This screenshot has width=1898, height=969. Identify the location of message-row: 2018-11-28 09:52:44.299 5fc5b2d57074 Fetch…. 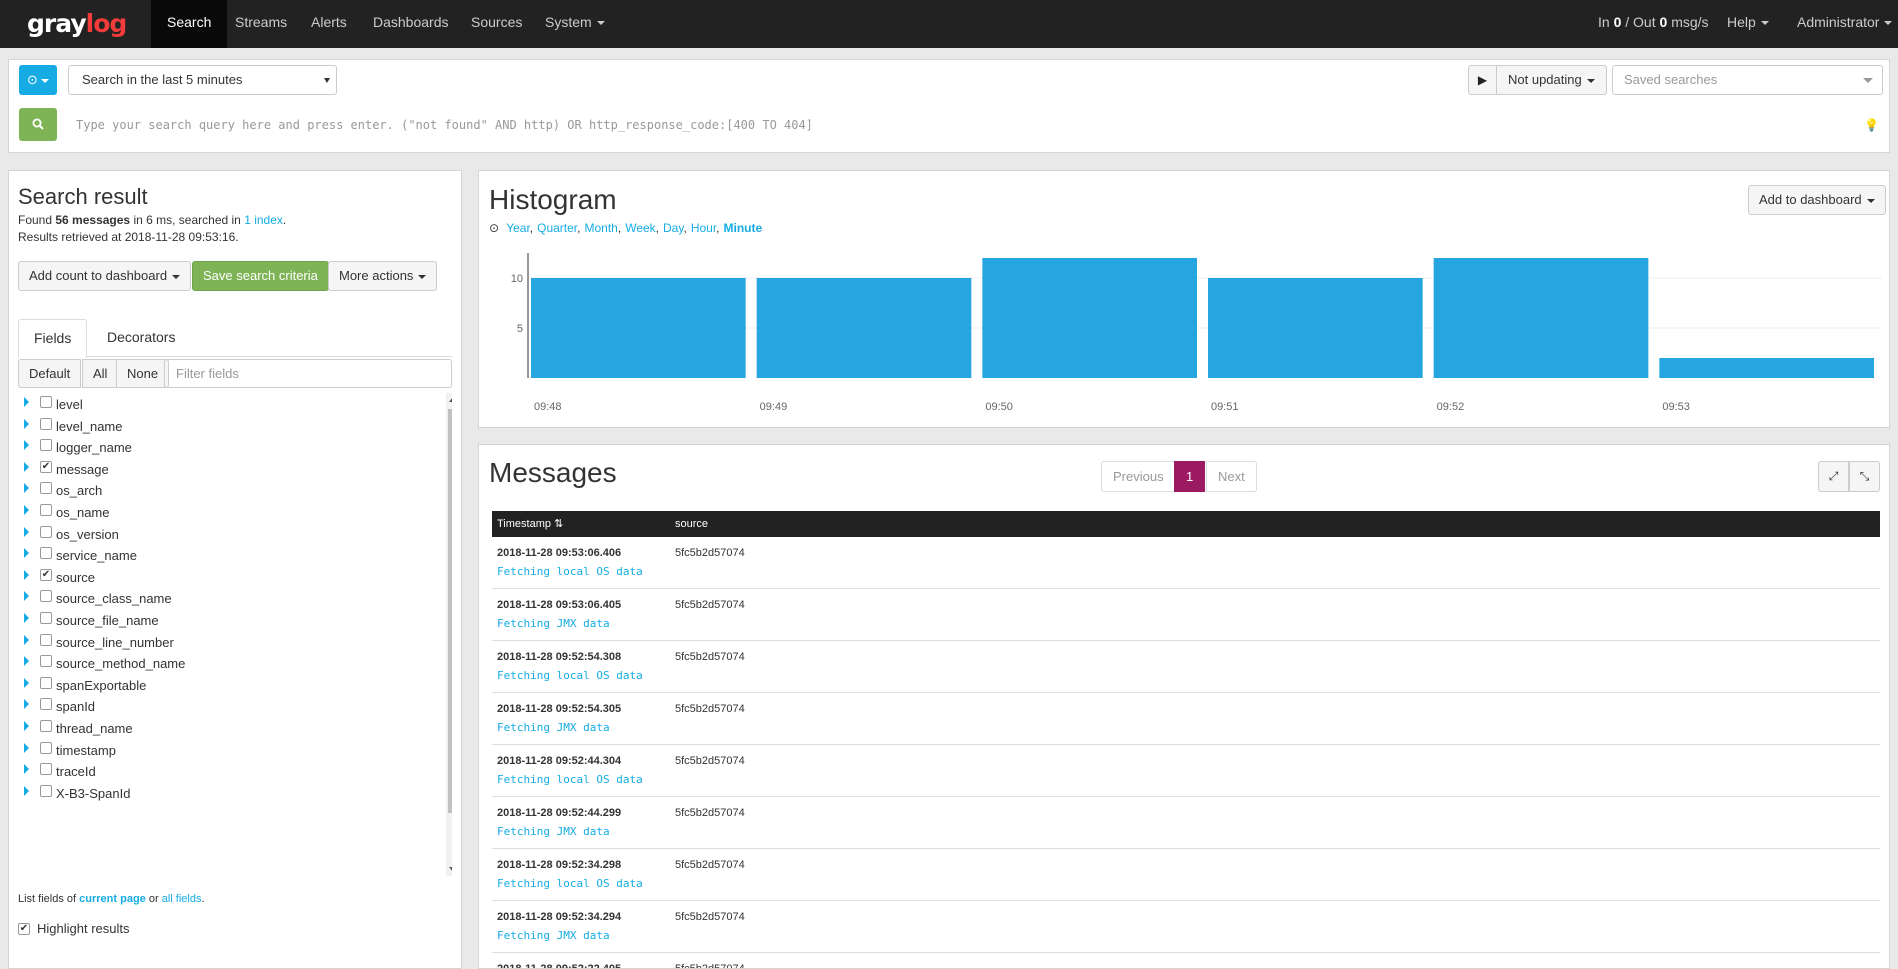
(1186, 823).